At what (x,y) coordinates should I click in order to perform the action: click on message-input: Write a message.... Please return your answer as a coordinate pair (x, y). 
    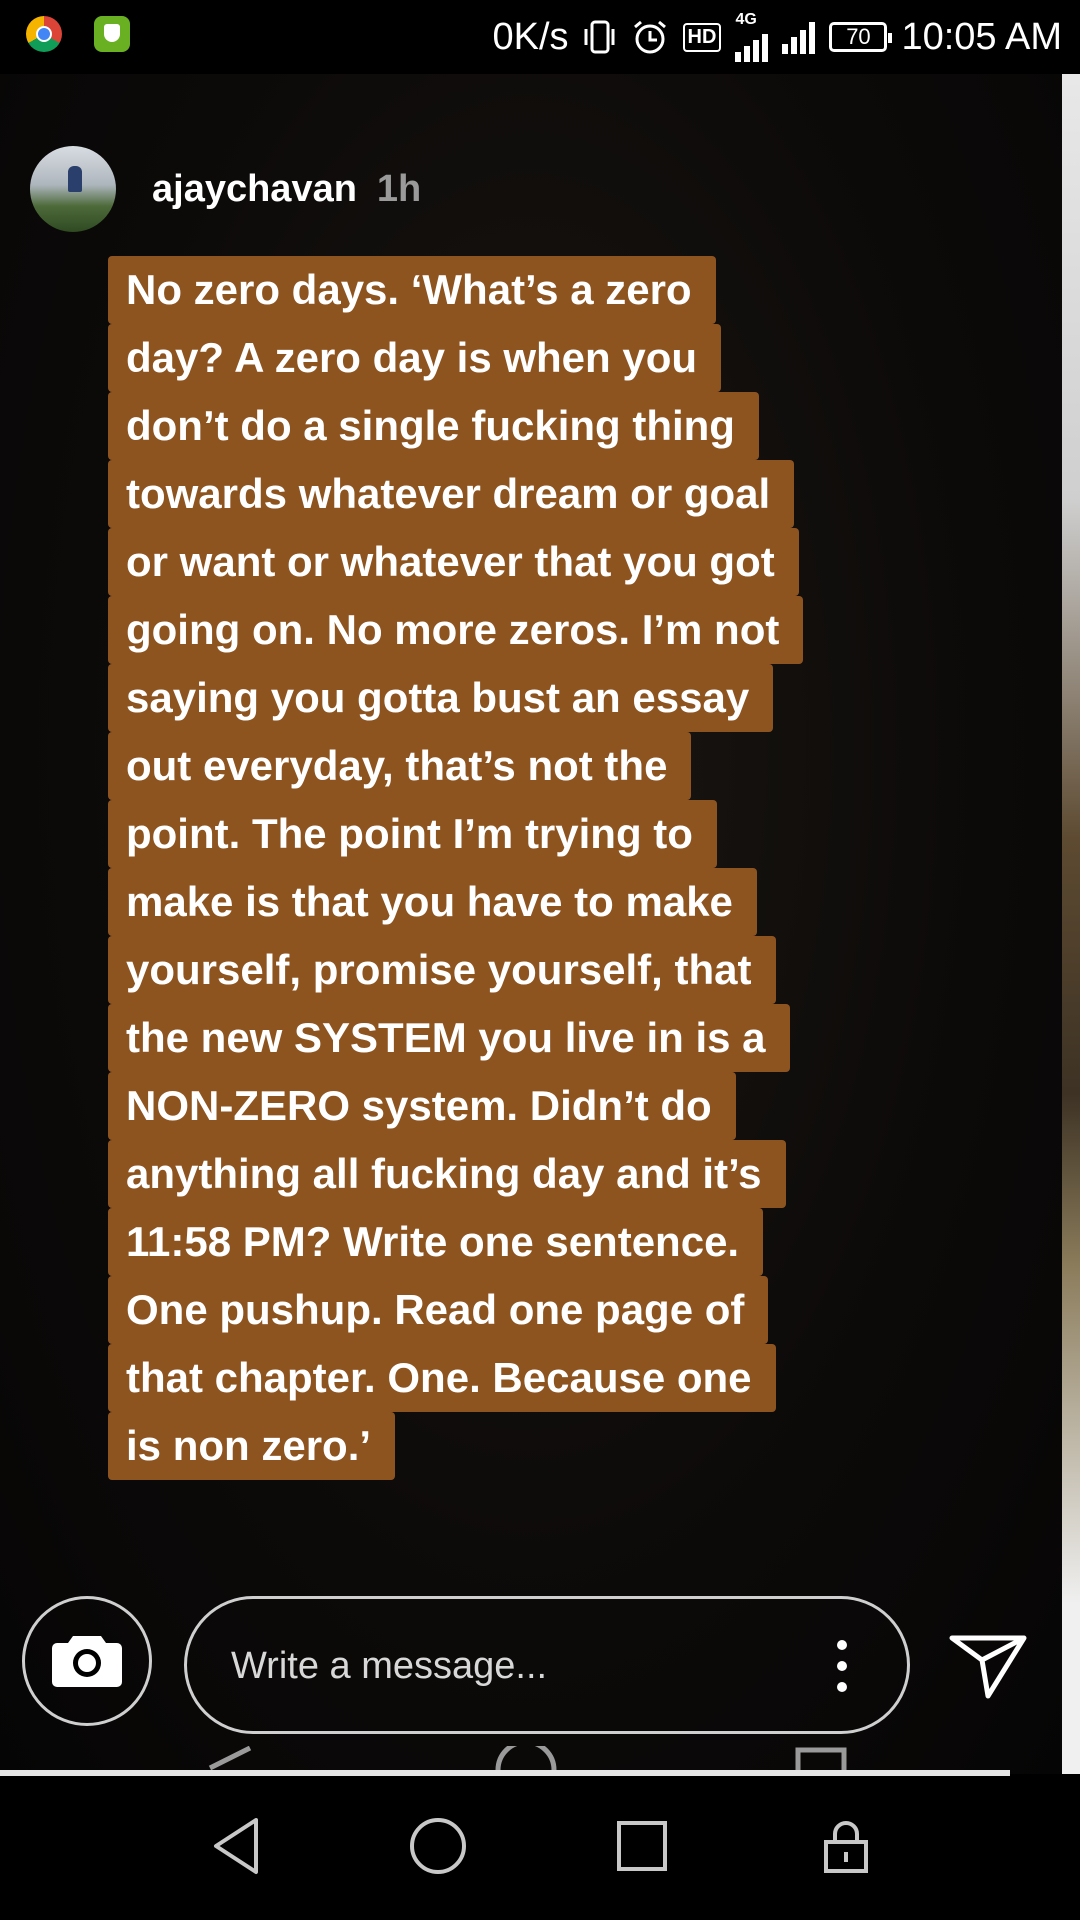
    Looking at the image, I should click on (547, 1665).